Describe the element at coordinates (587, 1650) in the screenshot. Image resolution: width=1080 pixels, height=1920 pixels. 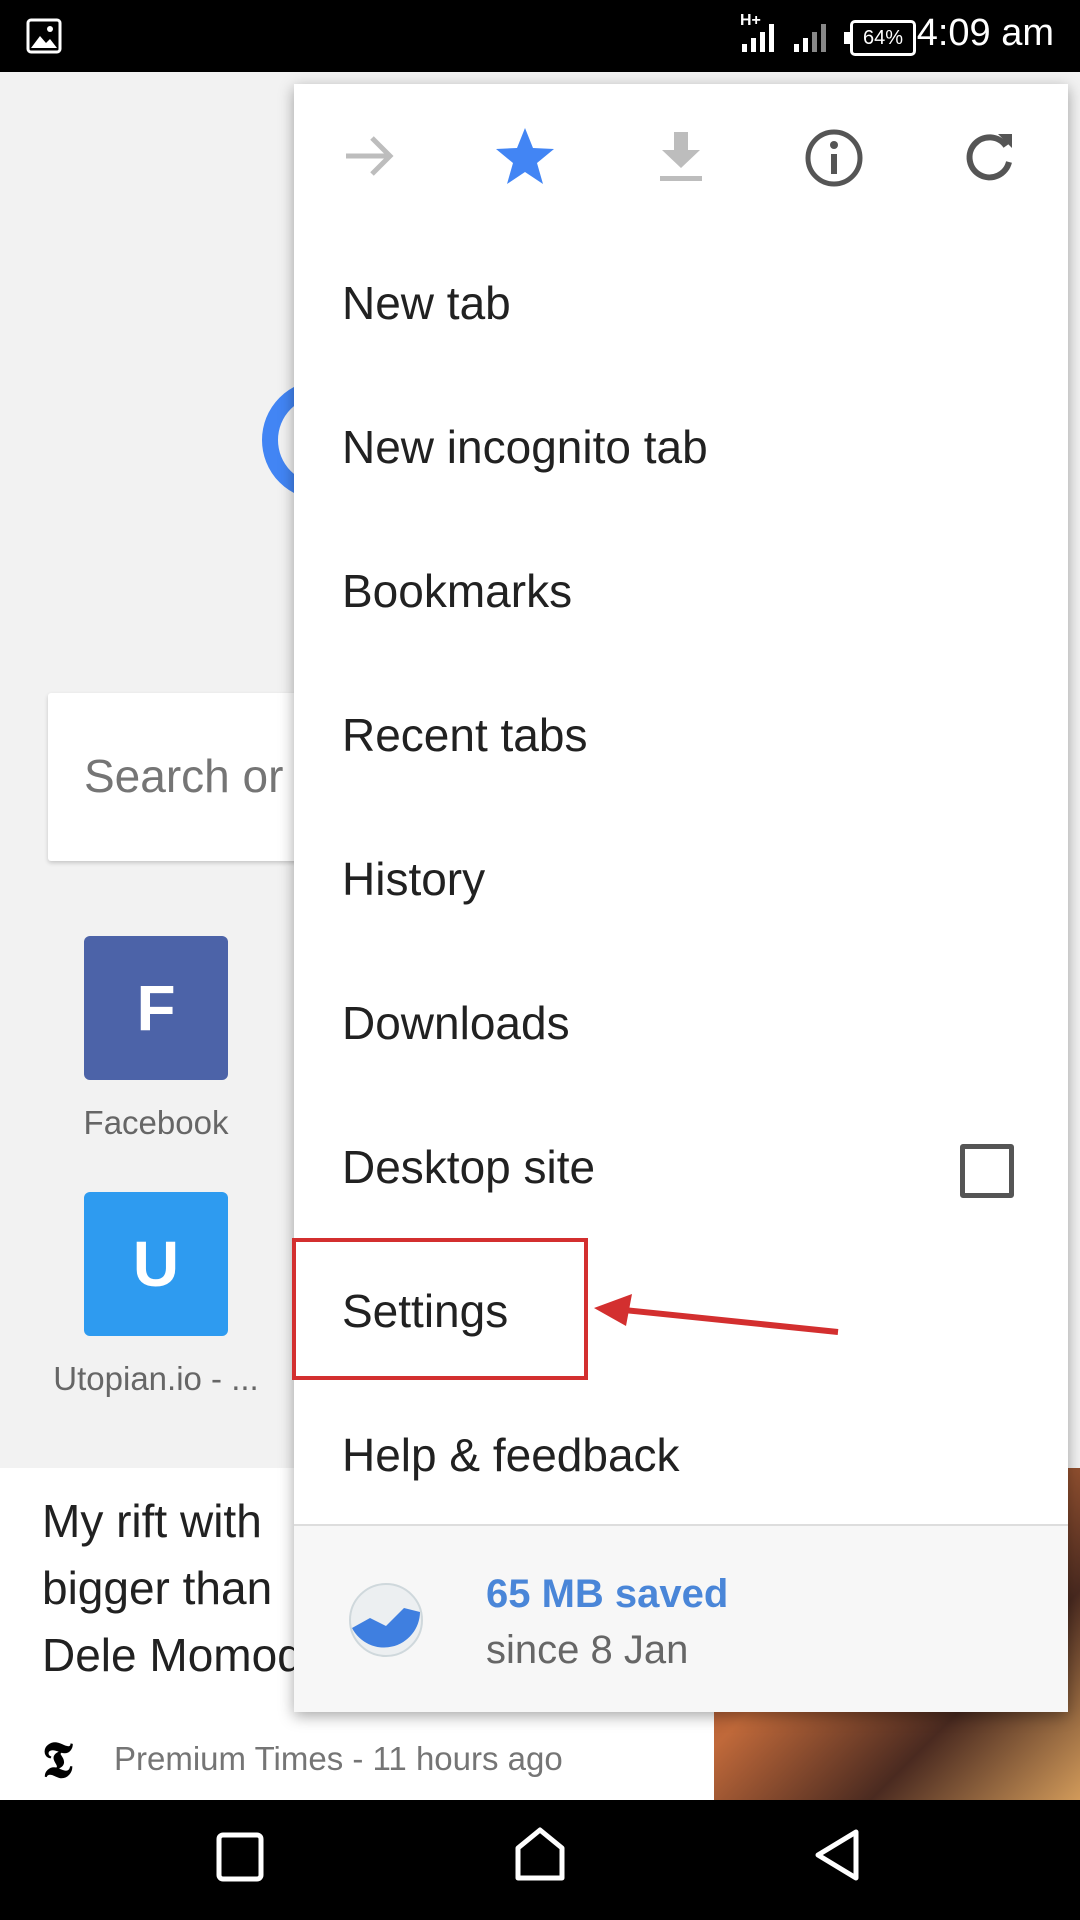
I see `data-saver-subtitle: since 8 Jan` at that location.